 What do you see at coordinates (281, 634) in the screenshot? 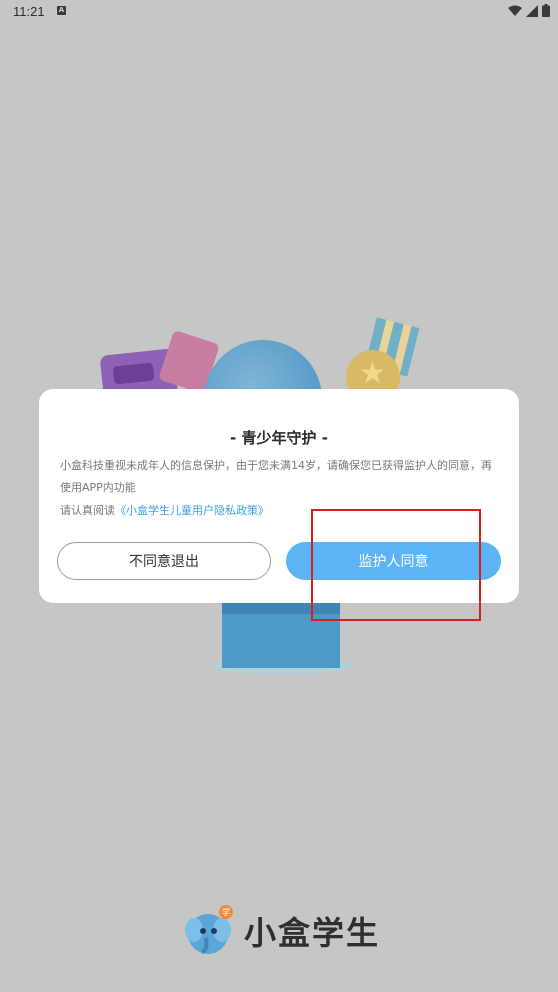
I see `gift-box-illustration` at bounding box center [281, 634].